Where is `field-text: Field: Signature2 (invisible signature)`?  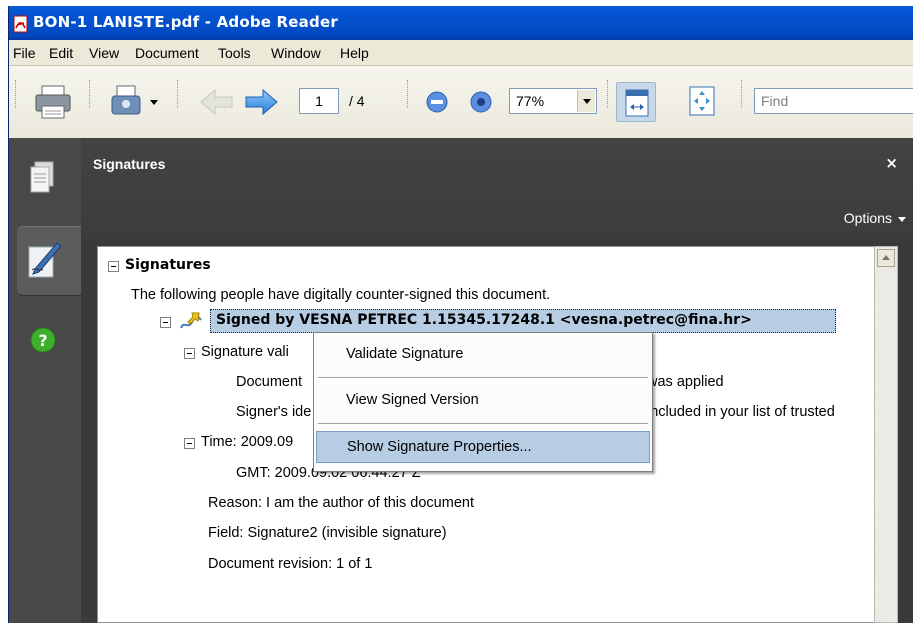 field-text: Field: Signature2 (invisible signature) is located at coordinates (327, 533).